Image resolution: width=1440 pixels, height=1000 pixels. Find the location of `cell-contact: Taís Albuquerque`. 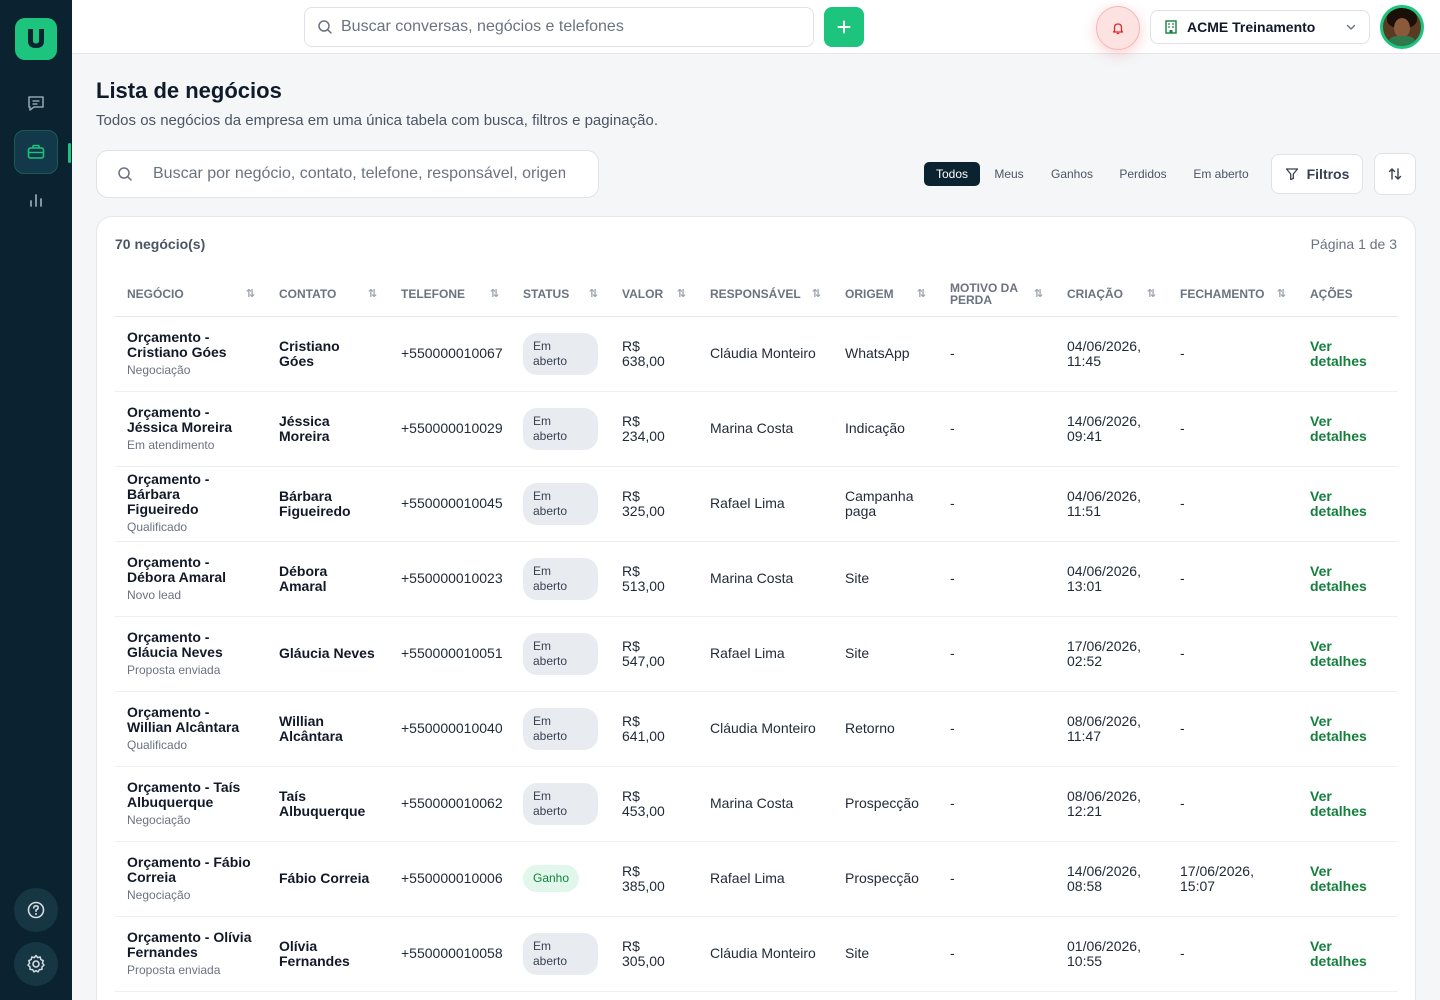

cell-contact: Taís Albuquerque is located at coordinates (328, 804).